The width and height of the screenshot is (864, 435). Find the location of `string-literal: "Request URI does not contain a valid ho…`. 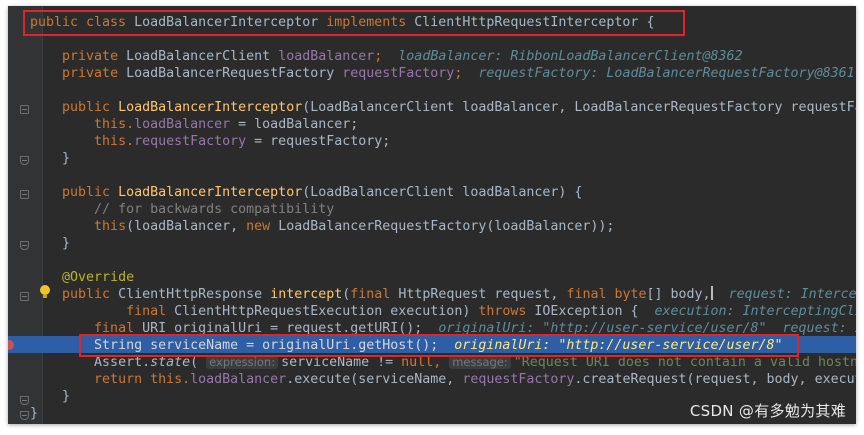

string-literal: "Request URI does not contain a valid ho… is located at coordinates (684, 362).